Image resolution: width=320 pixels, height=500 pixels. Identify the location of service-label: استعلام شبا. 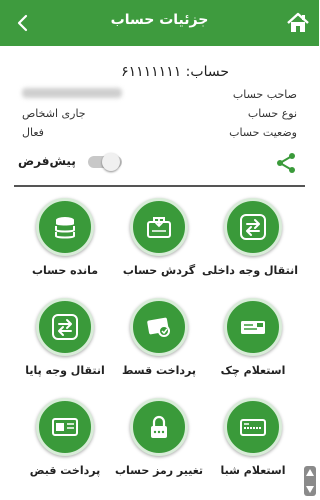
(253, 470).